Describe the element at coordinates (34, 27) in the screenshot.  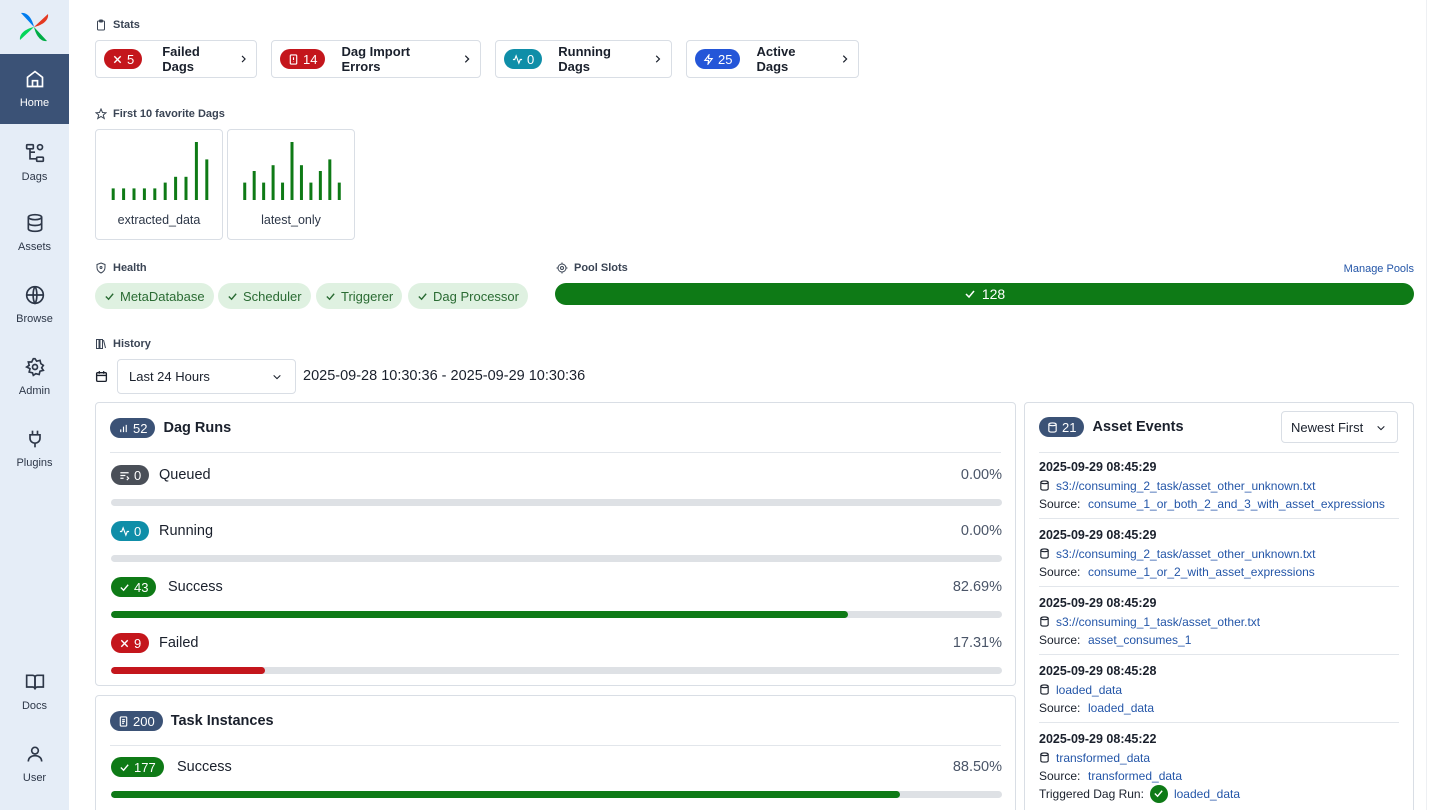
I see `airflow-logo` at that location.